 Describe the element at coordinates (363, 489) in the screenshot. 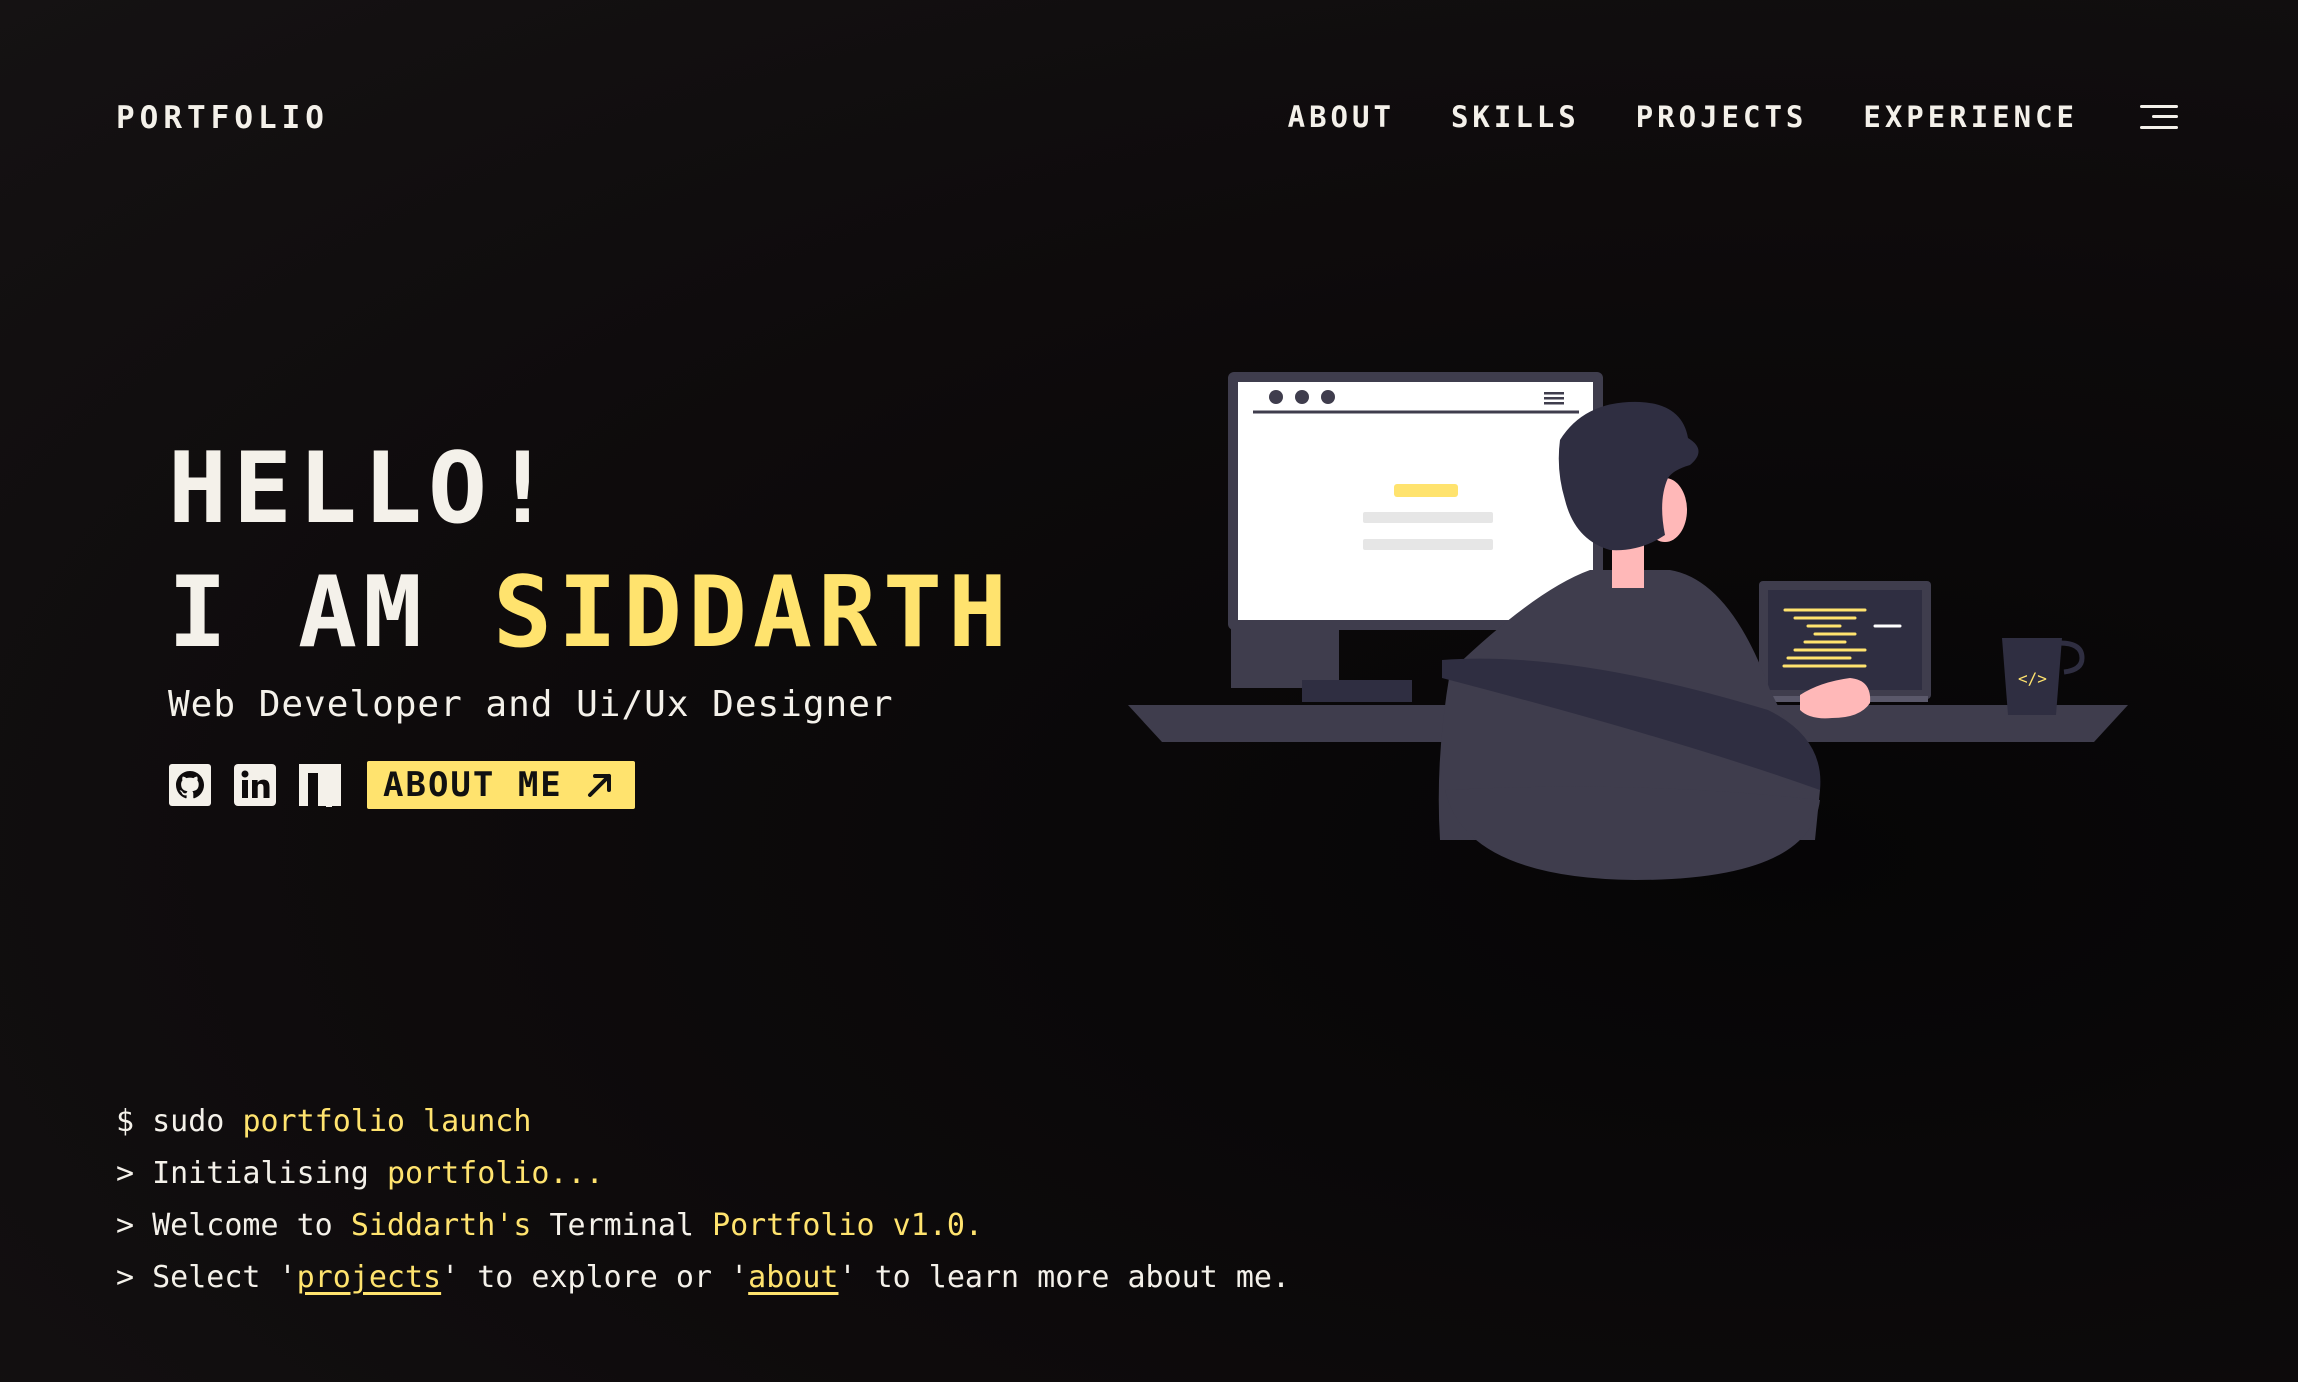

I see `hero-greeting: HELLO!` at that location.